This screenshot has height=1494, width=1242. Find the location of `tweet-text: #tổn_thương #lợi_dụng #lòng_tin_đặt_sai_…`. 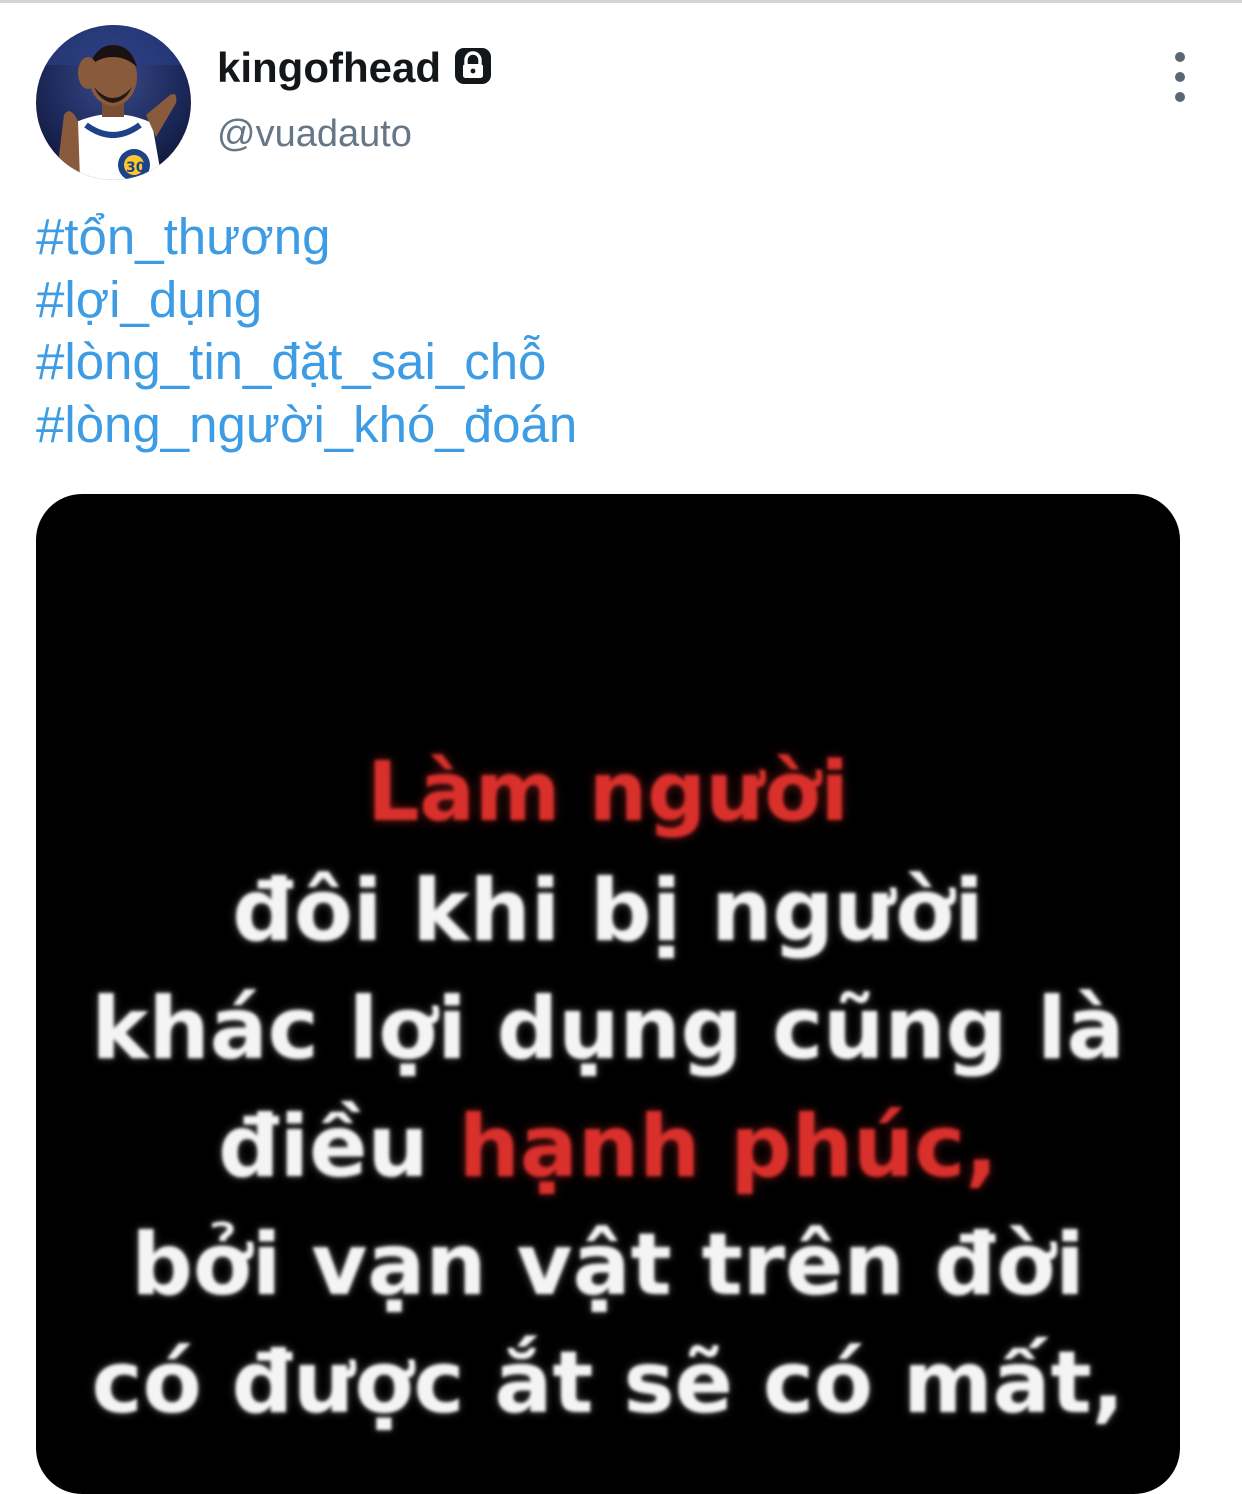

tweet-text: #tổn_thương #lợi_dụng #lòng_tin_đặt_sai_… is located at coordinates (306, 331).